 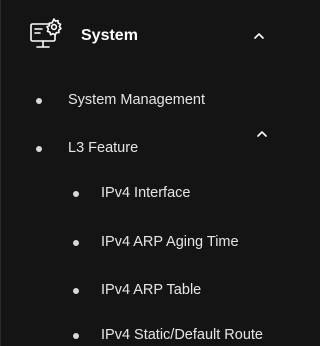 I want to click on menu-item-l3-feature: L3 Feature, so click(x=146, y=149).